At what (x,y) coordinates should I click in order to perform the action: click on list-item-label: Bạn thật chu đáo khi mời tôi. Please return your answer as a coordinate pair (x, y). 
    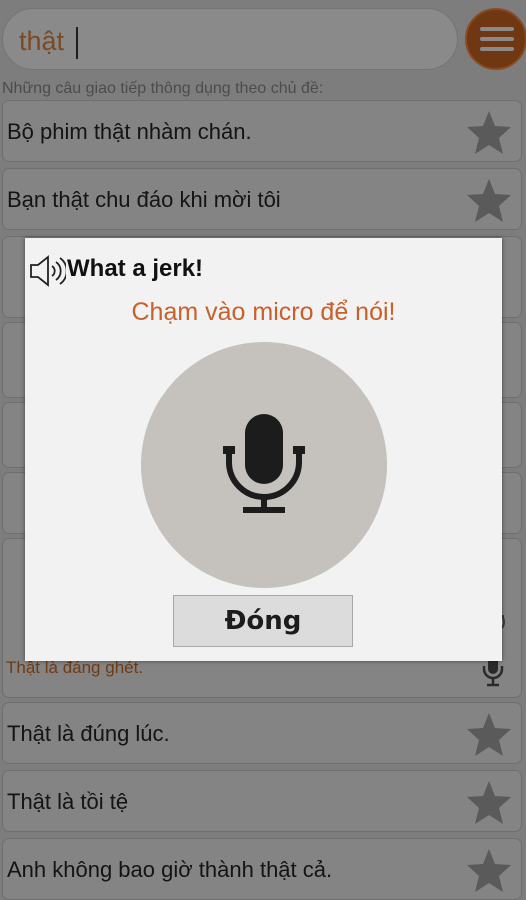
    Looking at the image, I should click on (144, 199).